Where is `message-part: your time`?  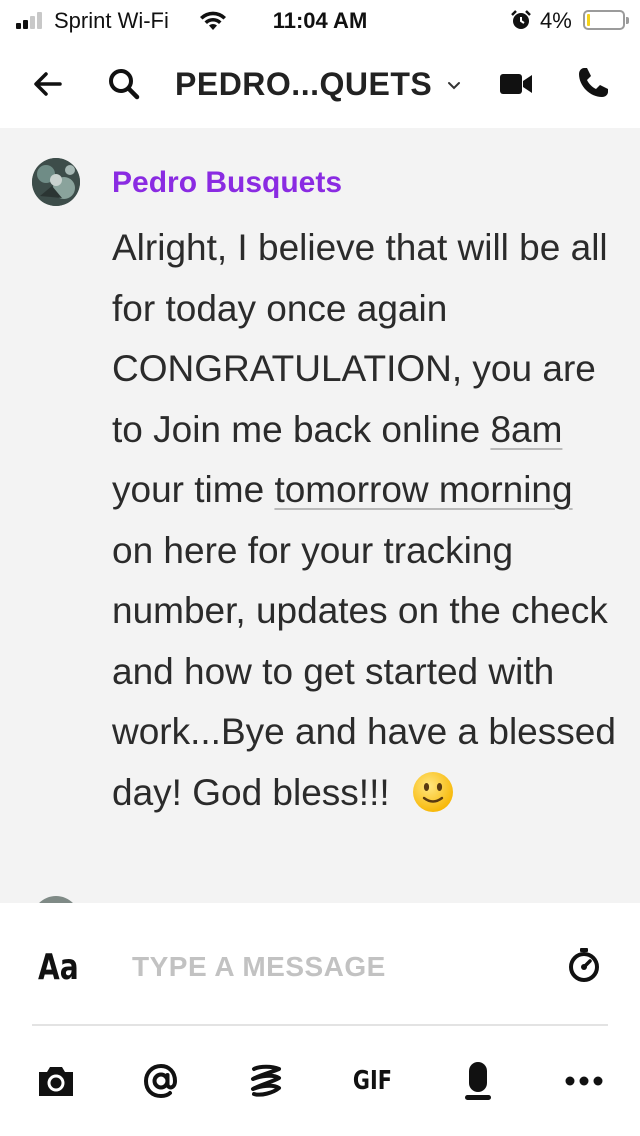 message-part: your time is located at coordinates (193, 489).